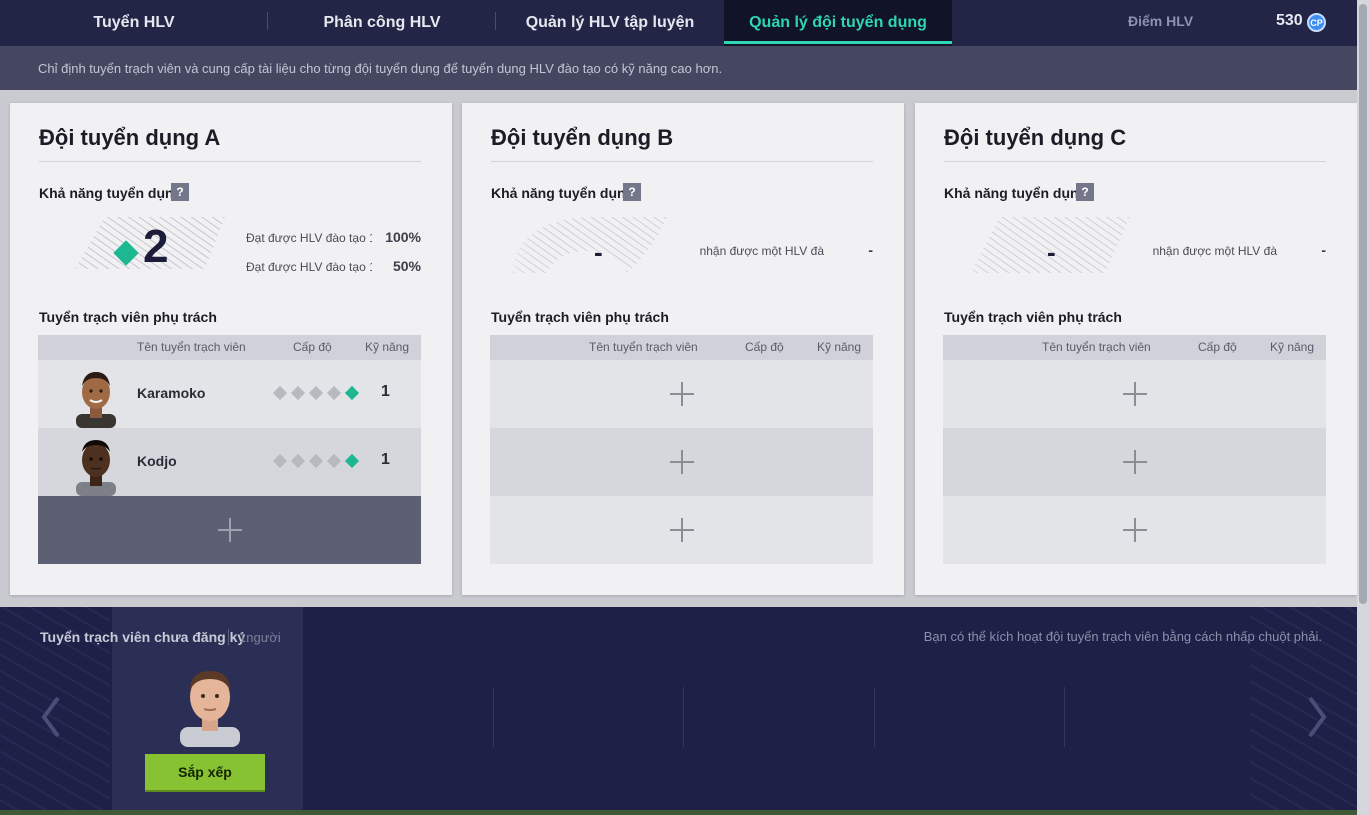 This screenshot has width=1369, height=815. I want to click on hatch-decoration, so click(1030, 242).